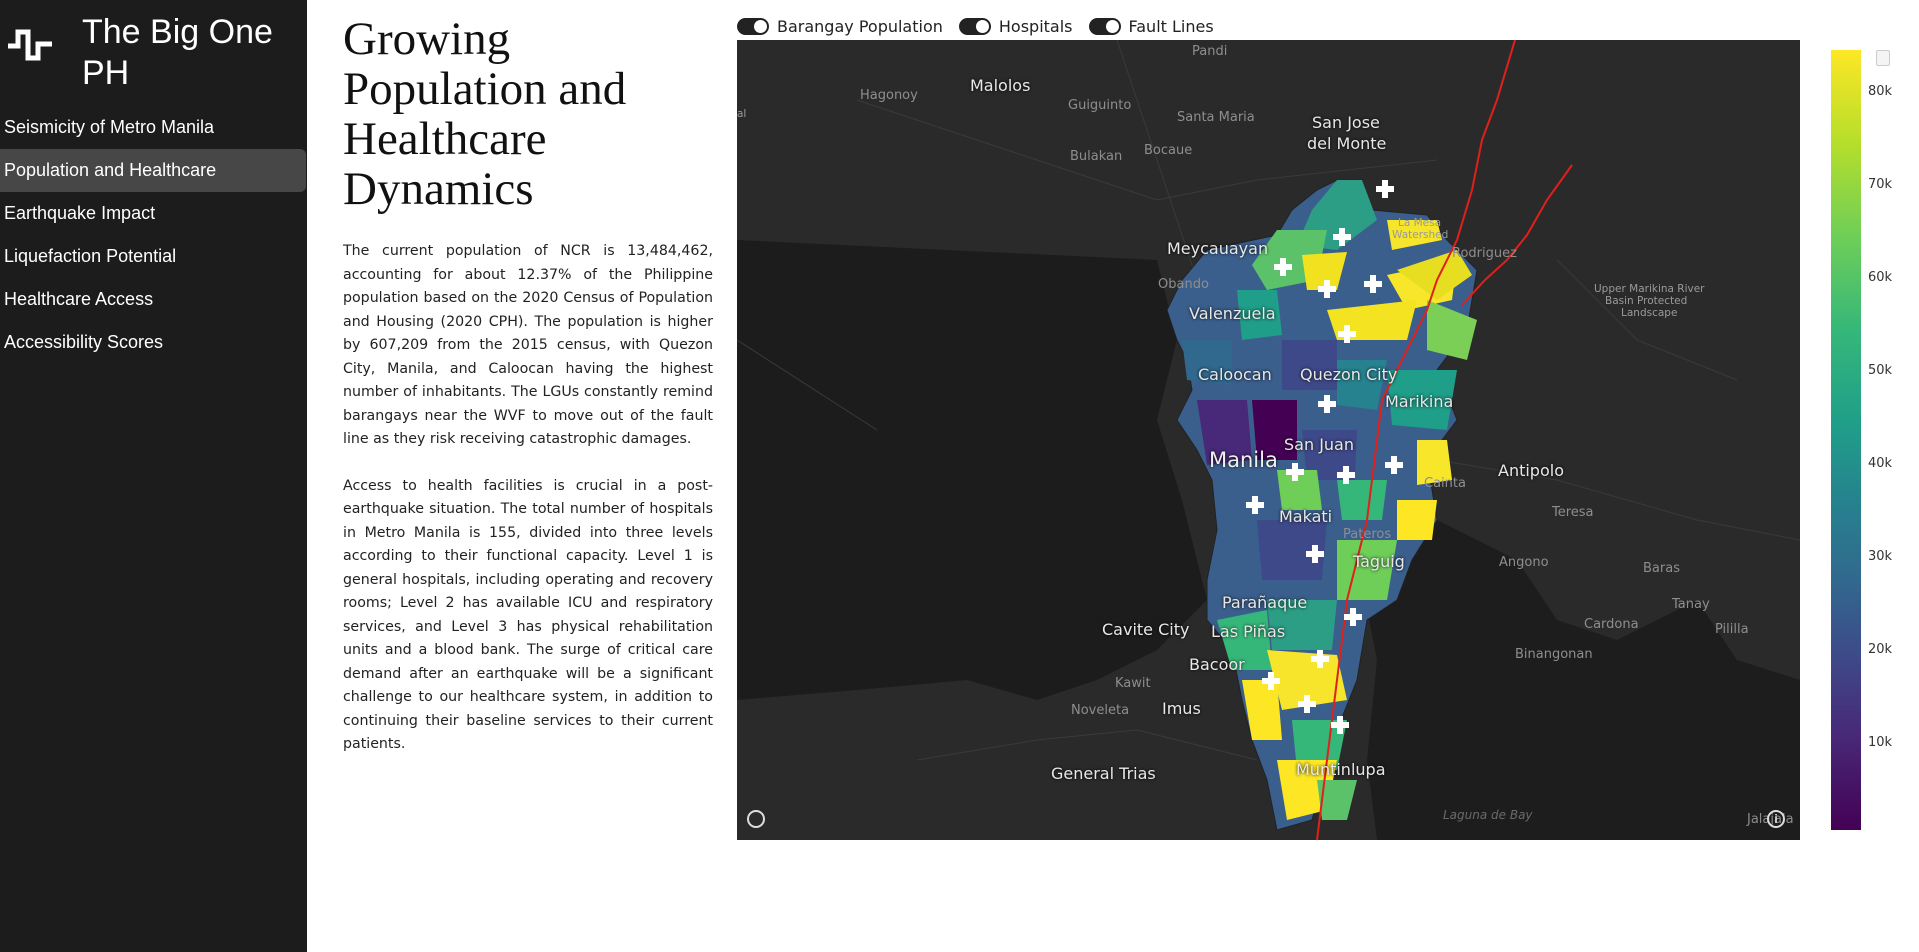 Image resolution: width=1919 pixels, height=952 pixels. What do you see at coordinates (1883, 58) in the screenshot?
I see `colorbar-handle` at bounding box center [1883, 58].